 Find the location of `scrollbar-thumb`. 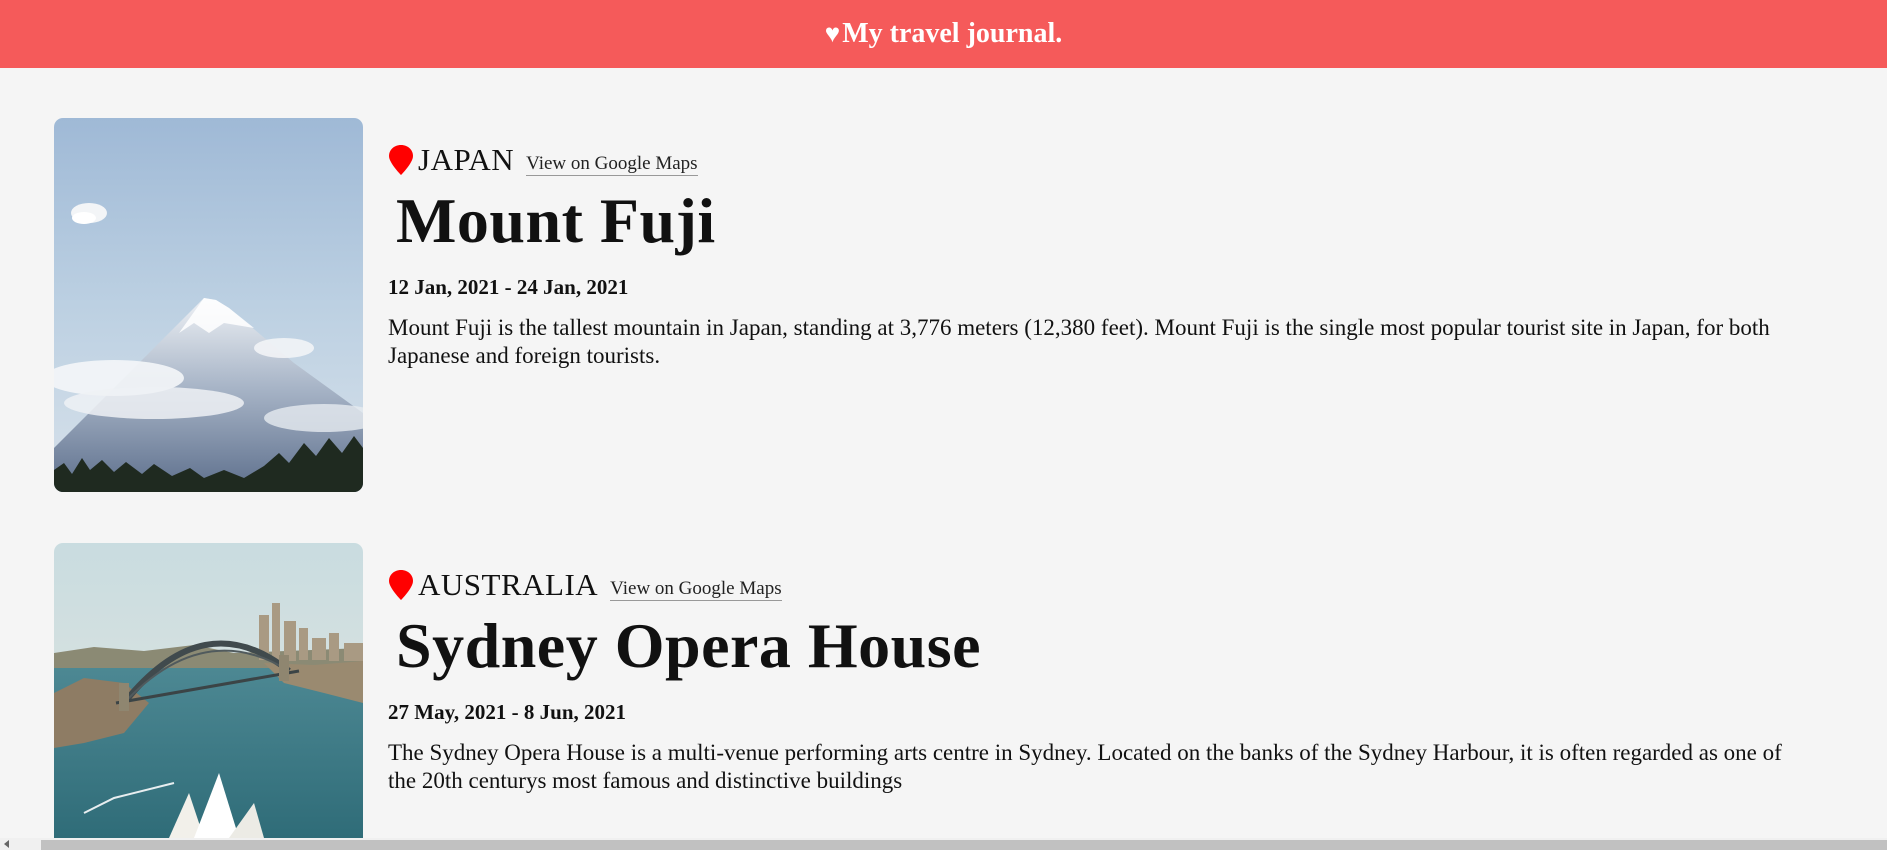

scrollbar-thumb is located at coordinates (964, 845).